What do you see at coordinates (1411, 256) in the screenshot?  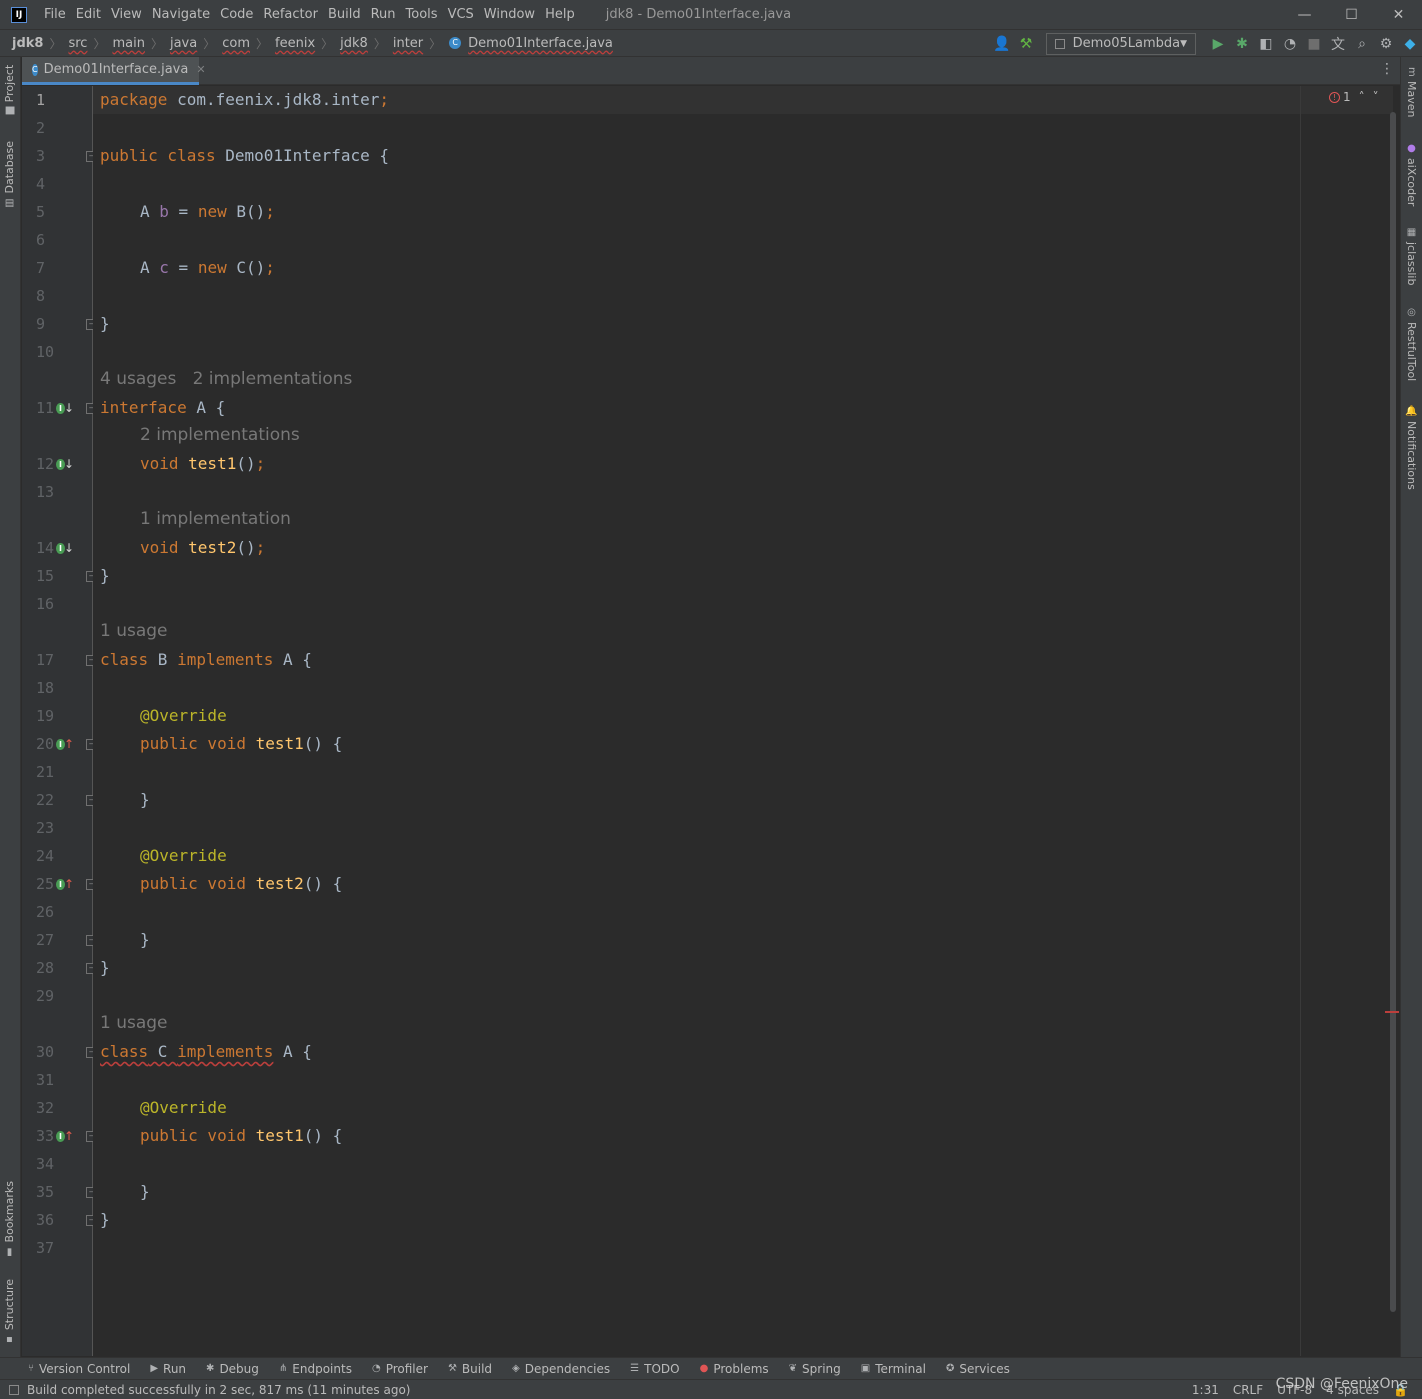 I see `tool-tab-jclasslib: ▦ jclasslib` at bounding box center [1411, 256].